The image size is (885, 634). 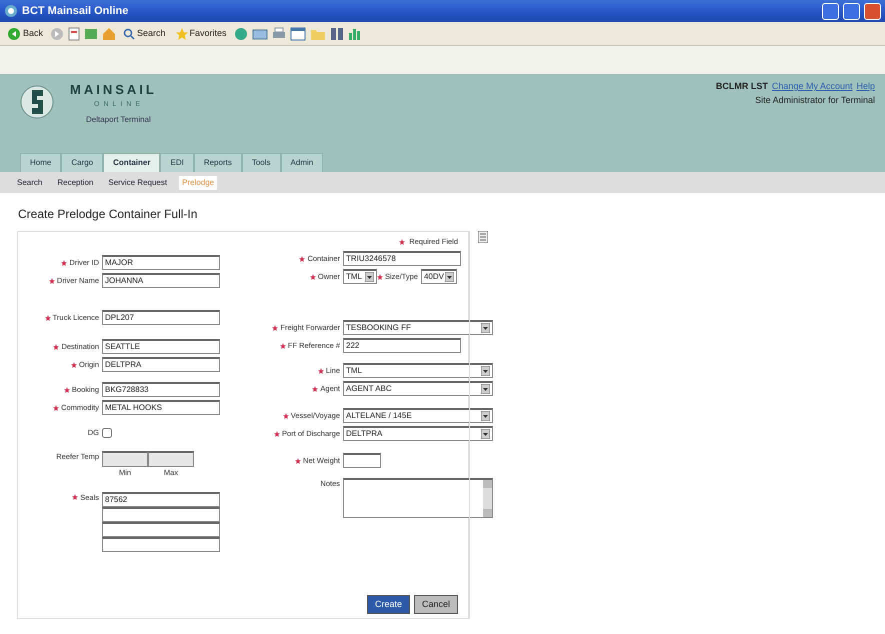 What do you see at coordinates (436, 604) in the screenshot?
I see `cancel-button: Cancel` at bounding box center [436, 604].